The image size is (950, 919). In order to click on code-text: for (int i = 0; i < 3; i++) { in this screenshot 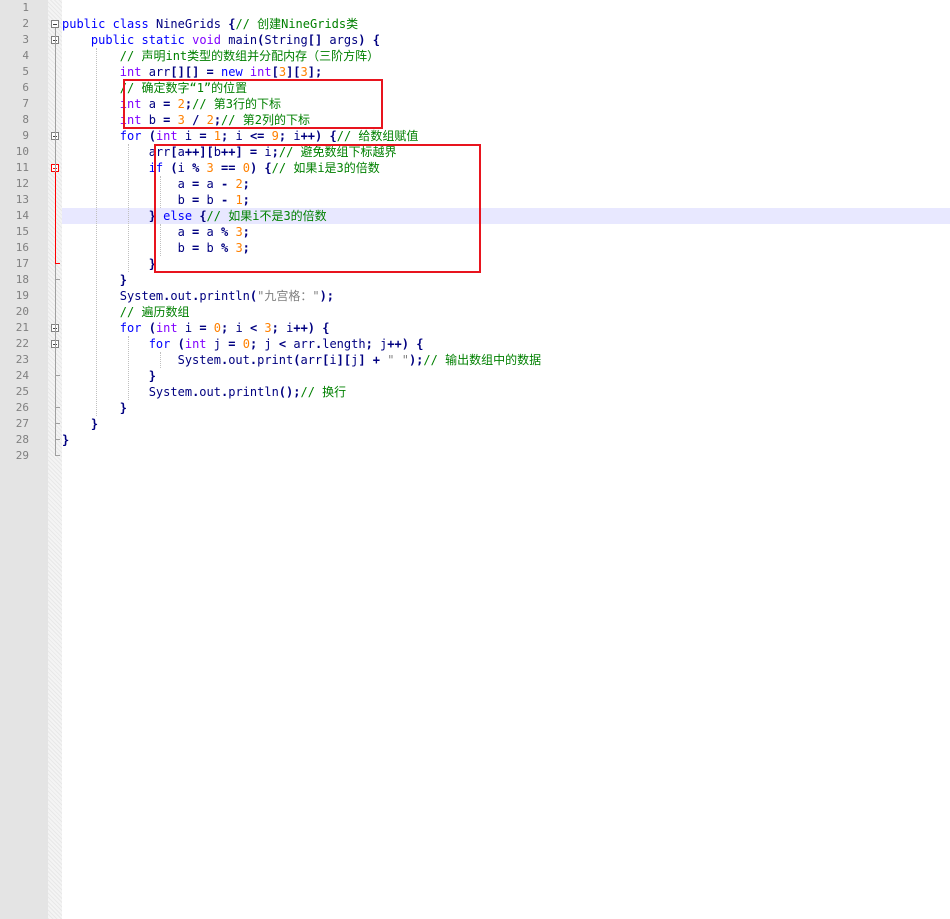, I will do `click(196, 328)`.